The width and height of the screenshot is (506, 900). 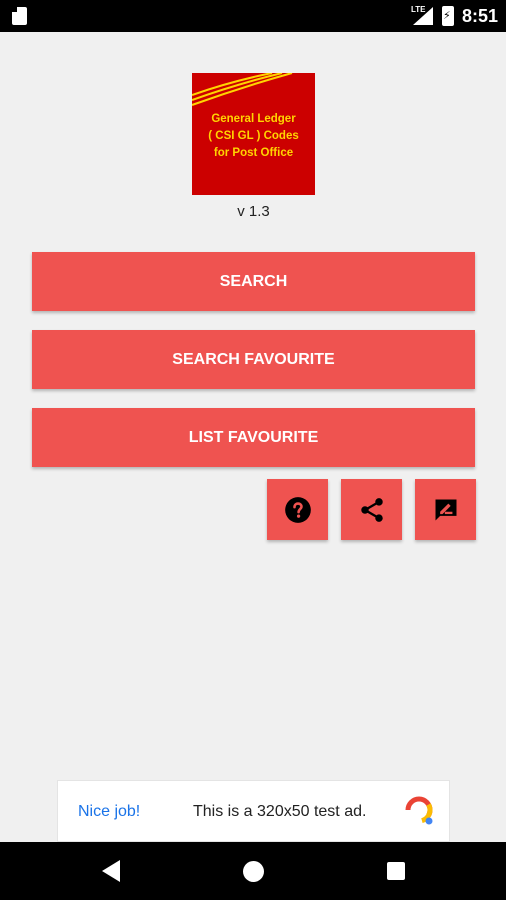 What do you see at coordinates (448, 16) in the screenshot?
I see `battery-icon` at bounding box center [448, 16].